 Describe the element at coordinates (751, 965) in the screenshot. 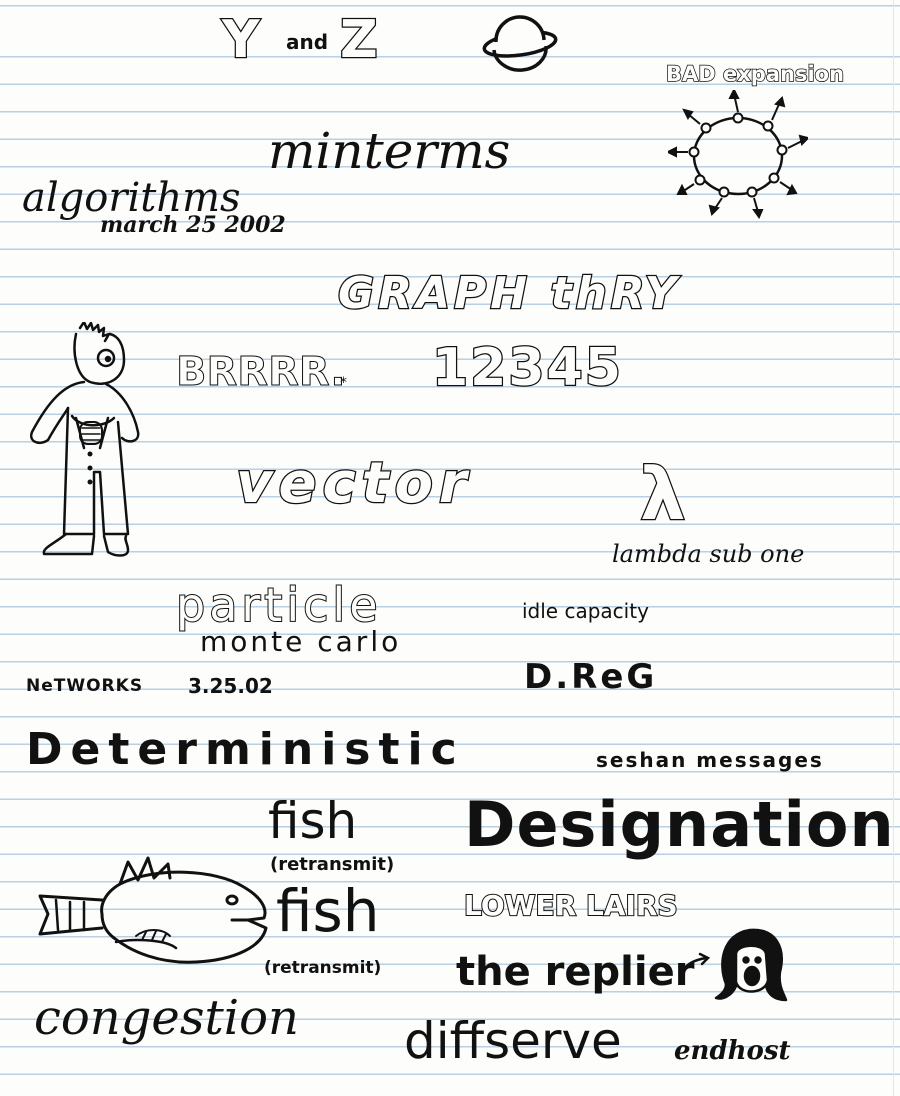

I see `replier-face-doodle` at that location.